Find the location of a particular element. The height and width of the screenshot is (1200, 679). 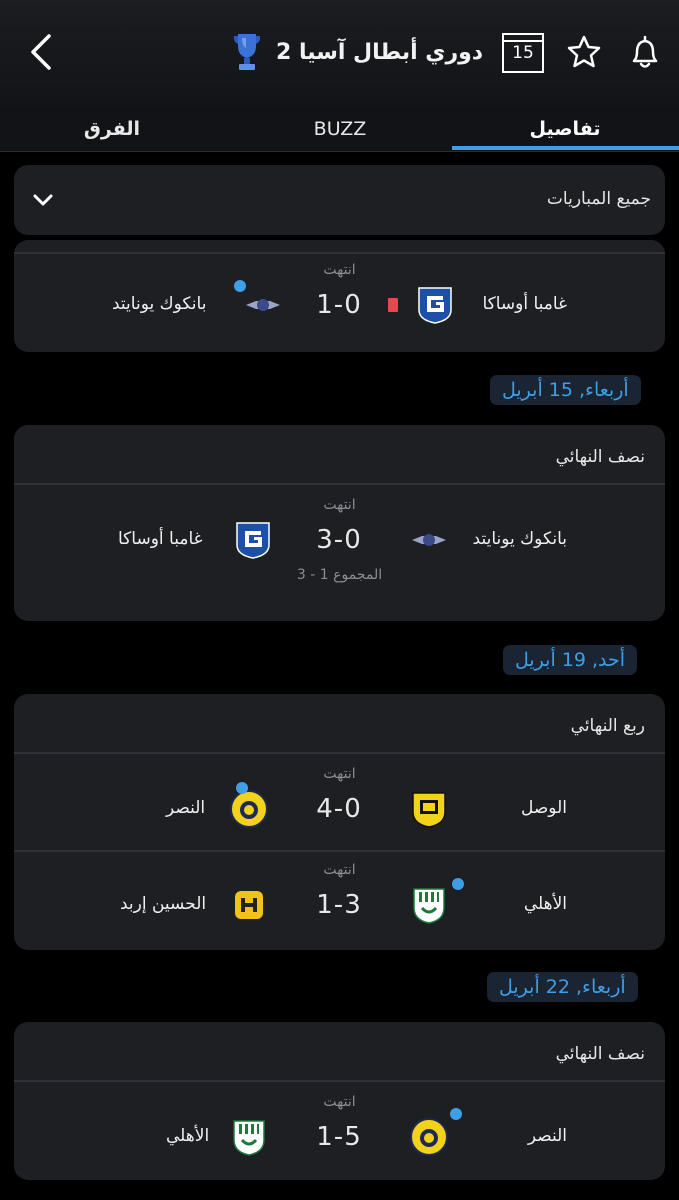

away-team-name: بانكوك يونايتد is located at coordinates (159, 304).